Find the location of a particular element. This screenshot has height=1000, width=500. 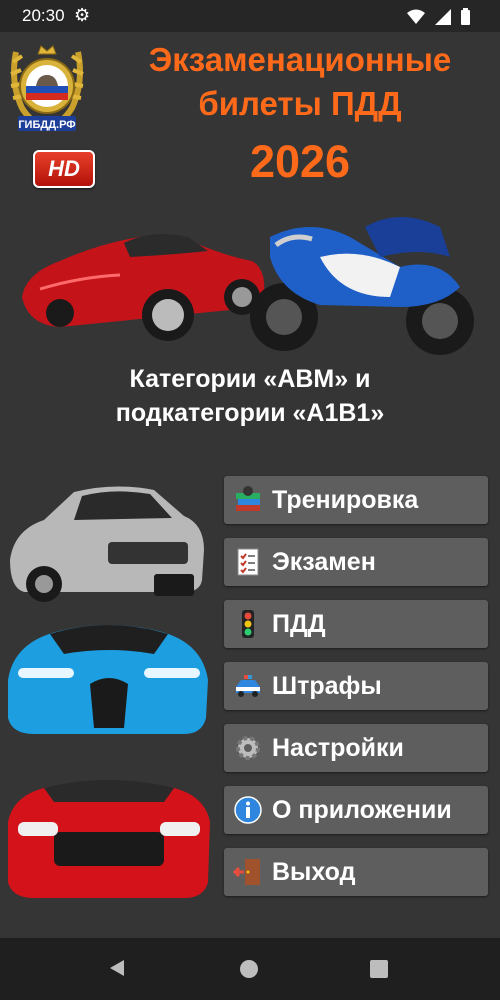

exit-button: Выход is located at coordinates (356, 872).